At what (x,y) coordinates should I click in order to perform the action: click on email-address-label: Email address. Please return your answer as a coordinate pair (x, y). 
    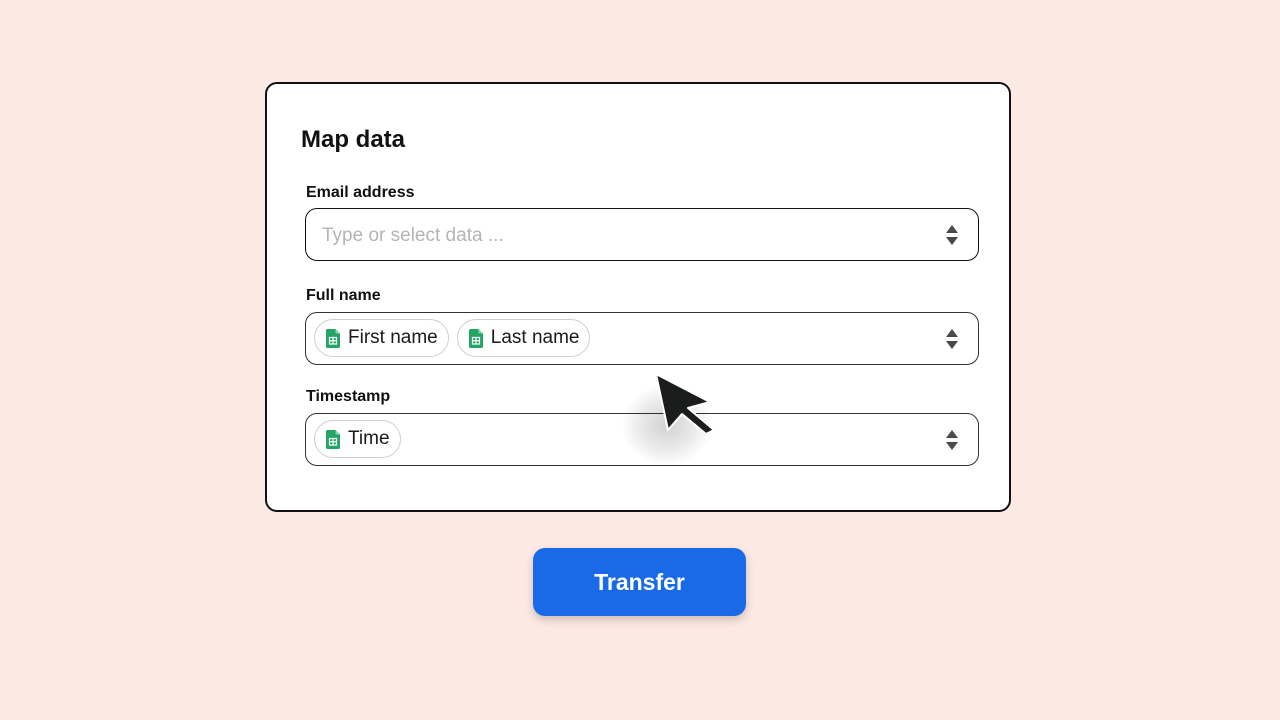
    Looking at the image, I should click on (360, 192).